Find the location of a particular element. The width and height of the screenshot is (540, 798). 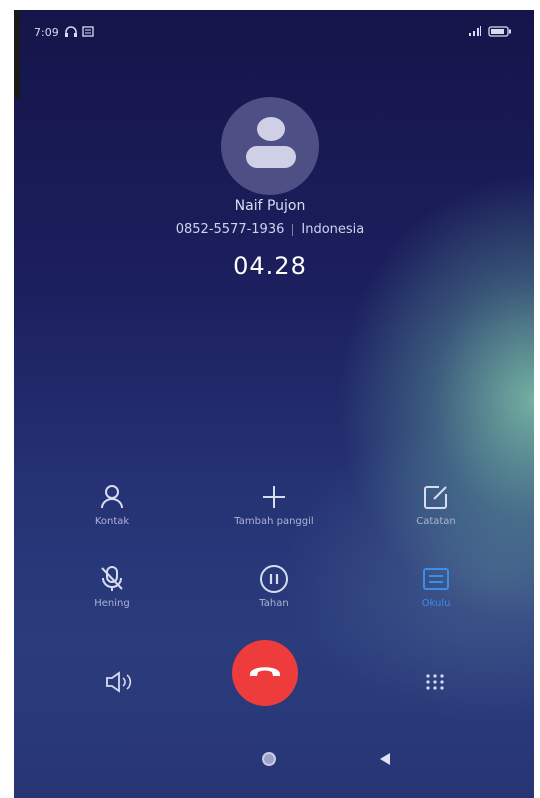

speaker-icon is located at coordinates (120, 684).